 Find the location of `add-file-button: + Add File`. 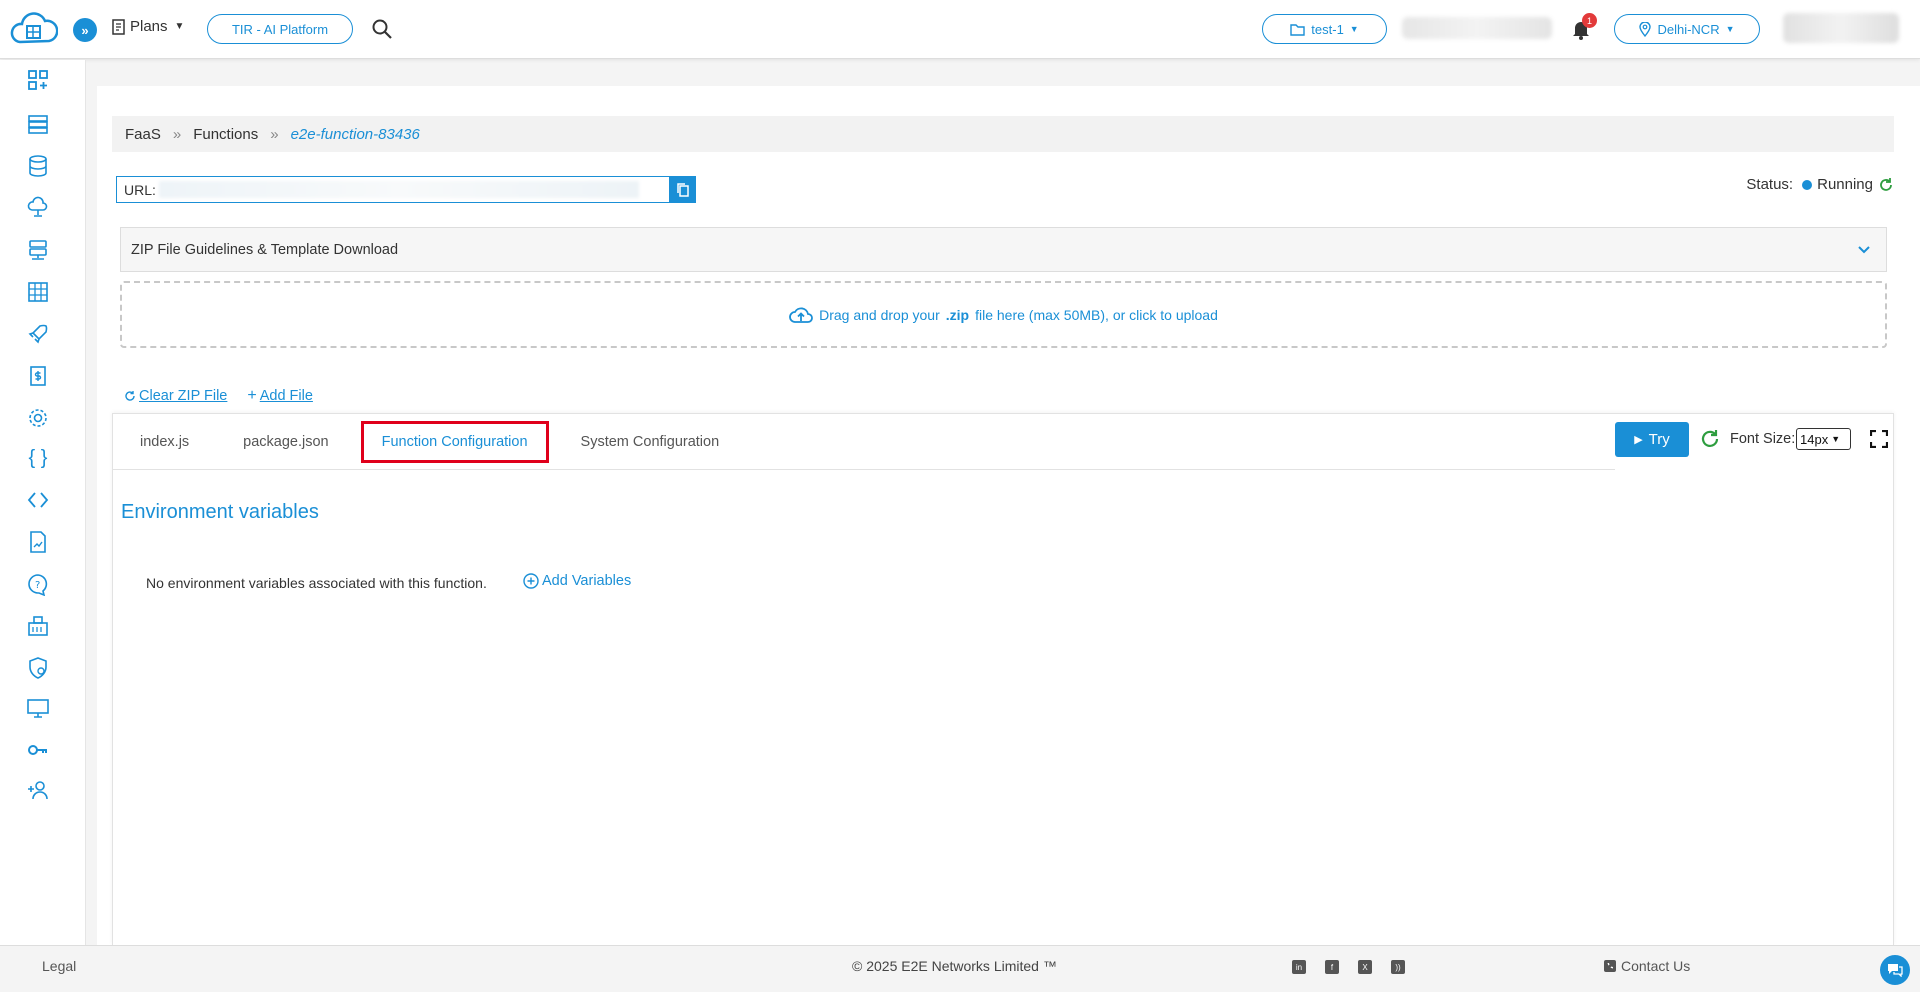

add-file-button: + Add File is located at coordinates (280, 396).